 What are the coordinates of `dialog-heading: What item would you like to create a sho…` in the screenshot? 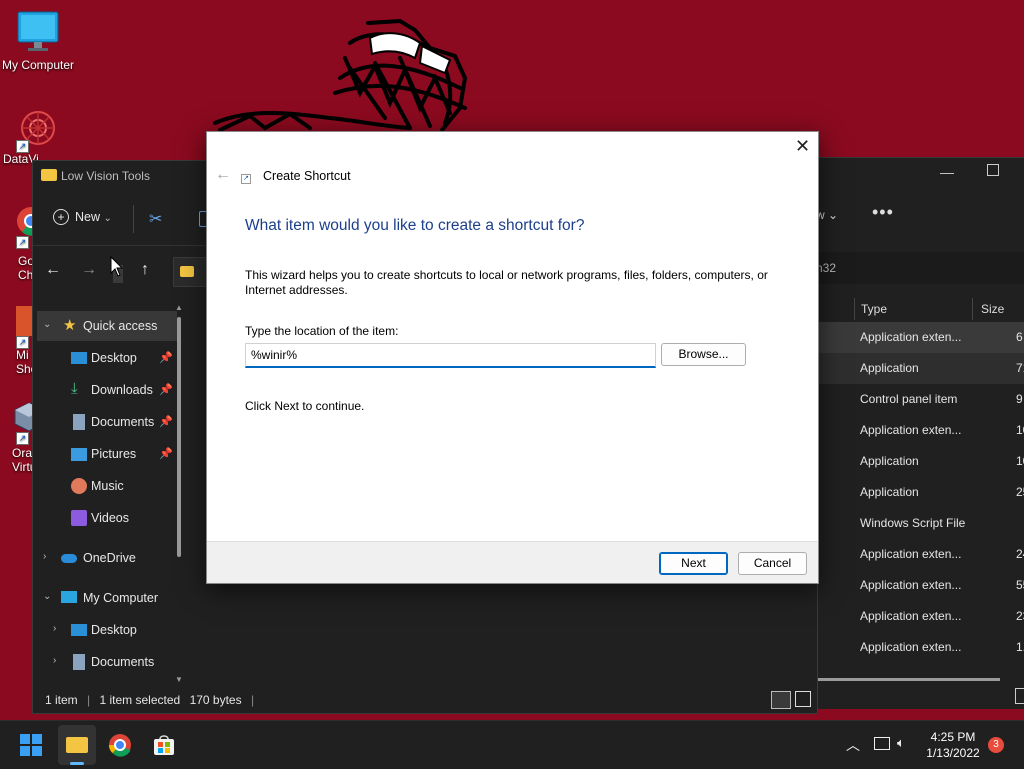 It's located at (415, 225).